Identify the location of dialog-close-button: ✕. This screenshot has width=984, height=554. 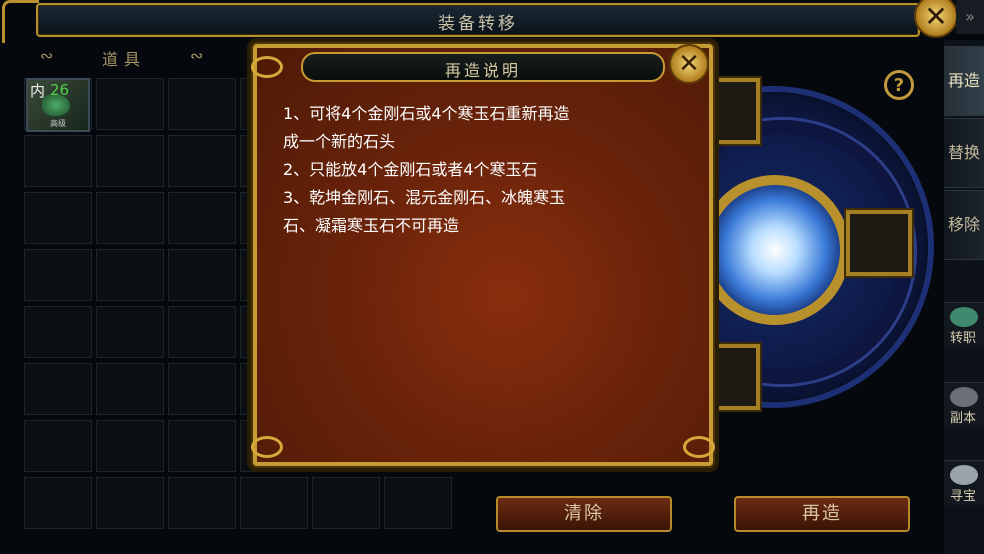
(689, 64).